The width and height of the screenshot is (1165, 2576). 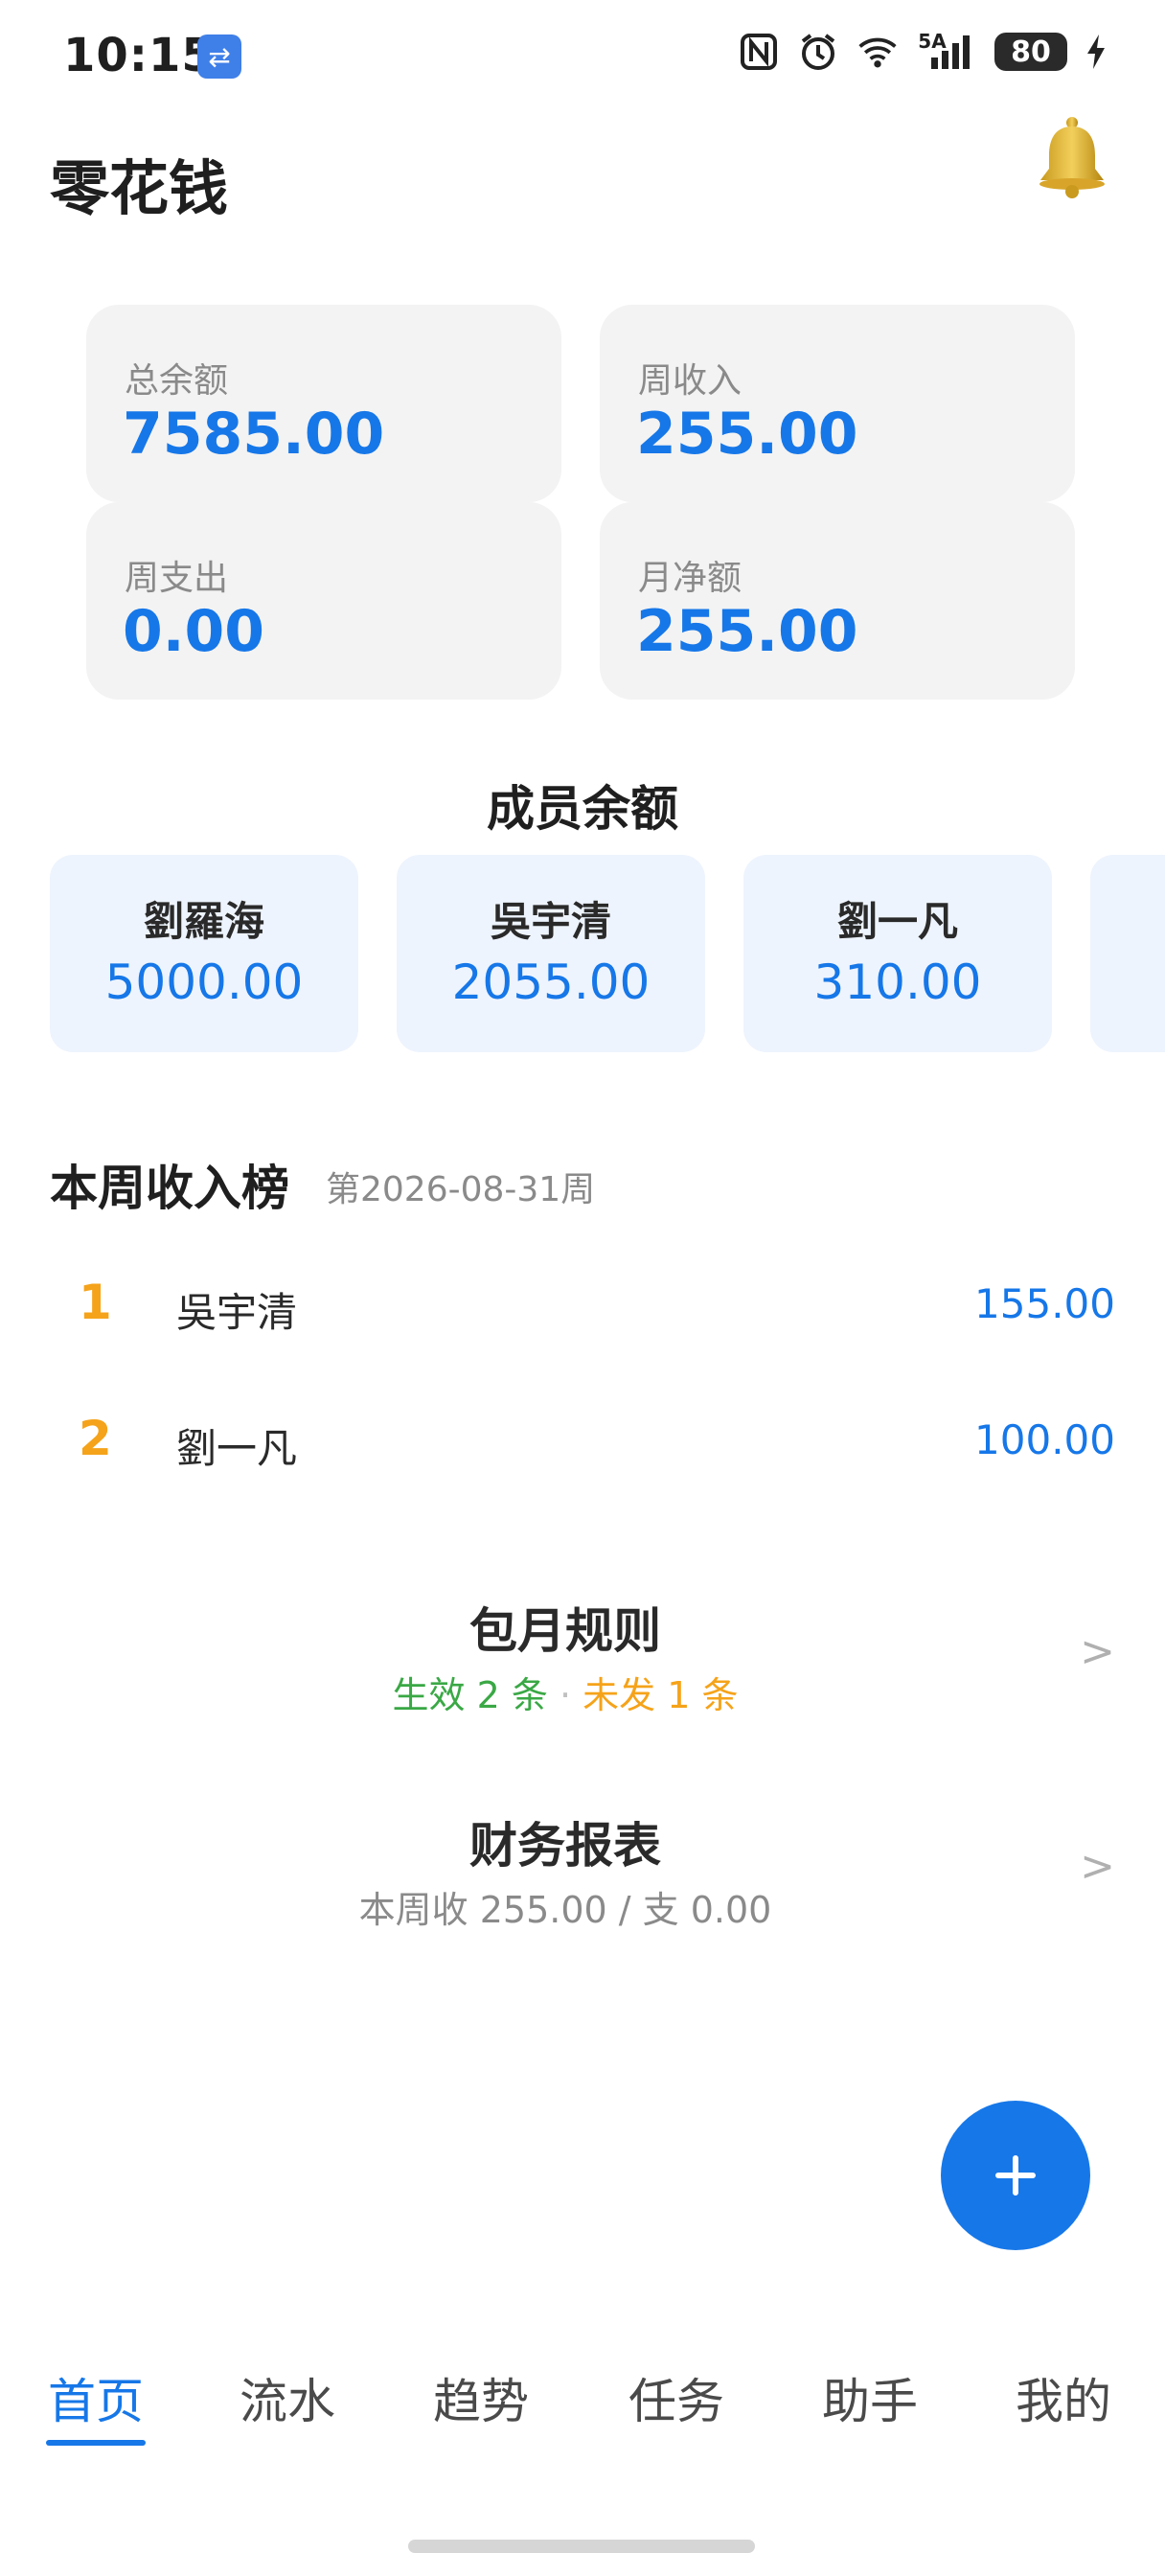 What do you see at coordinates (96, 1438) in the screenshot?
I see `rank-number: 2` at bounding box center [96, 1438].